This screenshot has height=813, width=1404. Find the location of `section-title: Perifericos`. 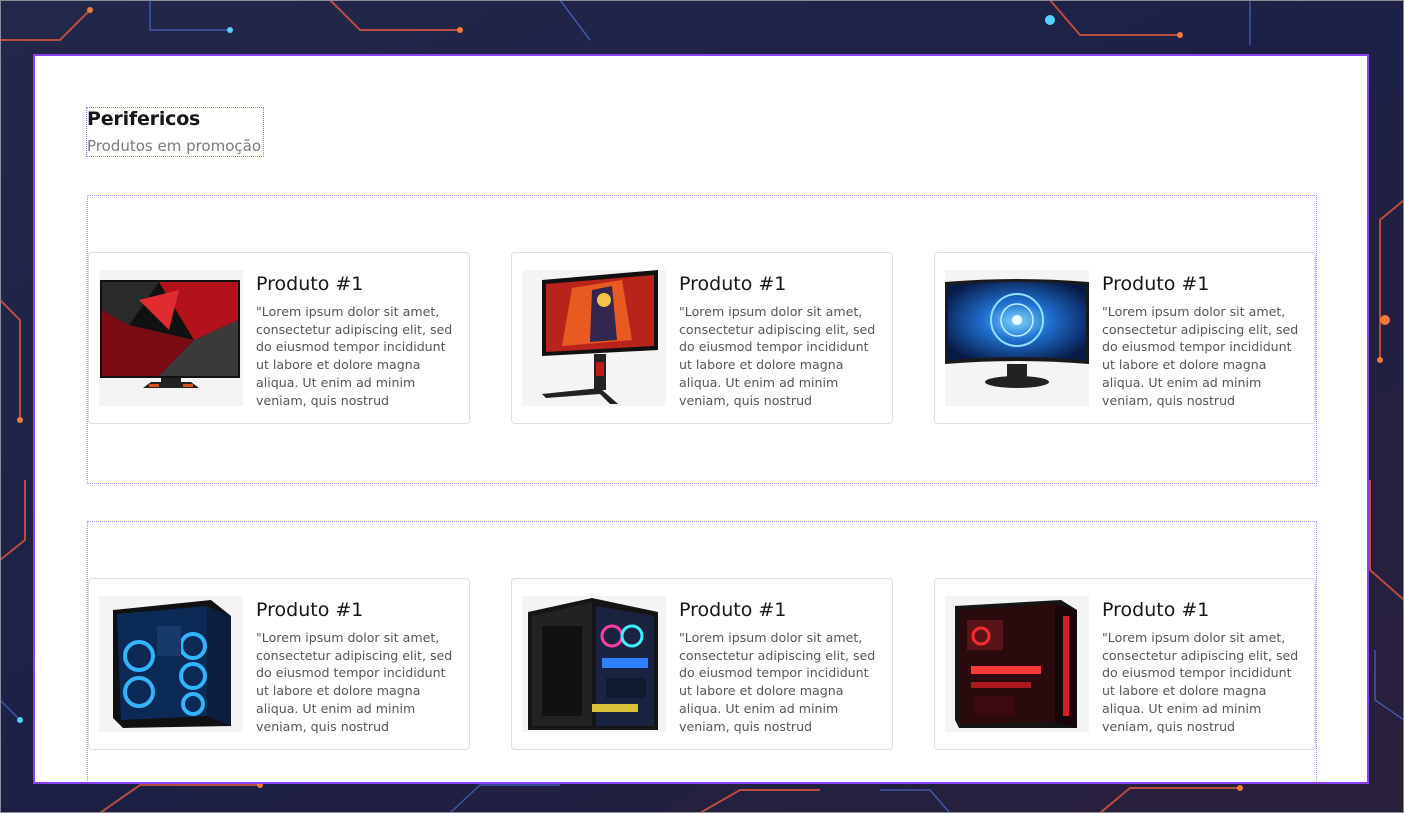

section-title: Perifericos is located at coordinates (144, 119).